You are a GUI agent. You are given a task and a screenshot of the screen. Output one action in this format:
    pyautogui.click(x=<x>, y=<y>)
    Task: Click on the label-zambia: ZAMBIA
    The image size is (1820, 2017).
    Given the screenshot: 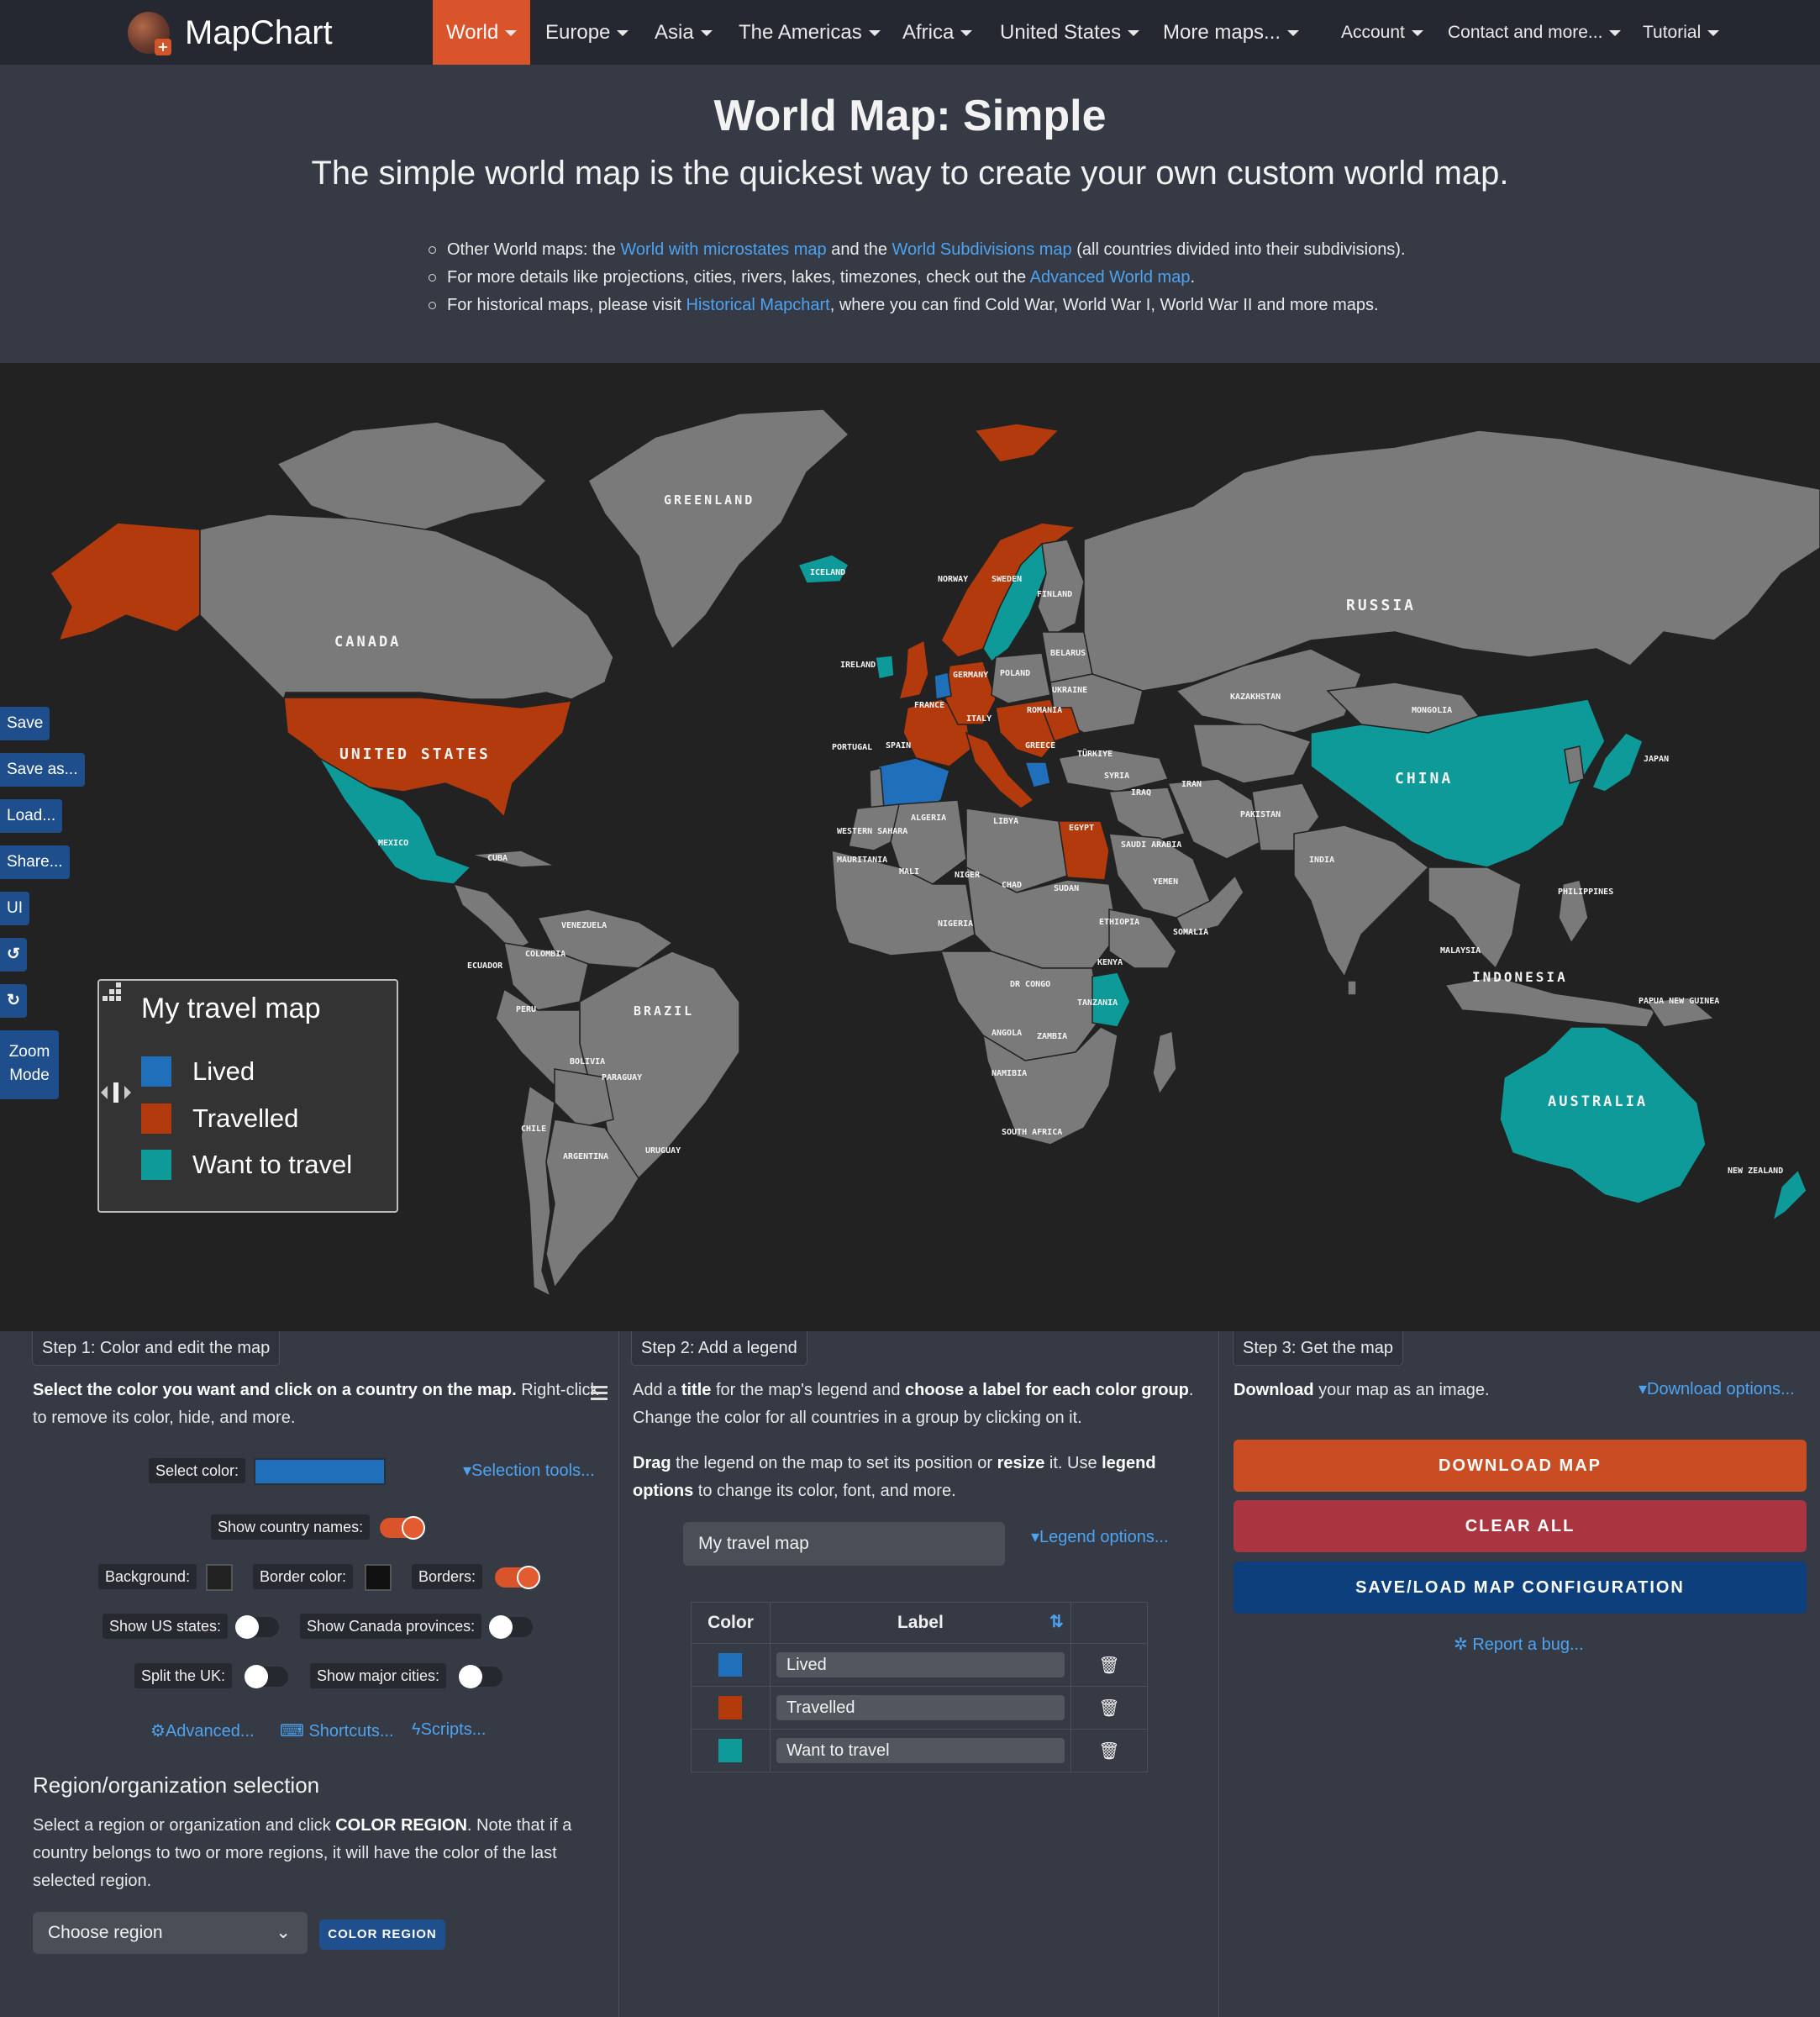 What is the action you would take?
    pyautogui.click(x=1052, y=1036)
    